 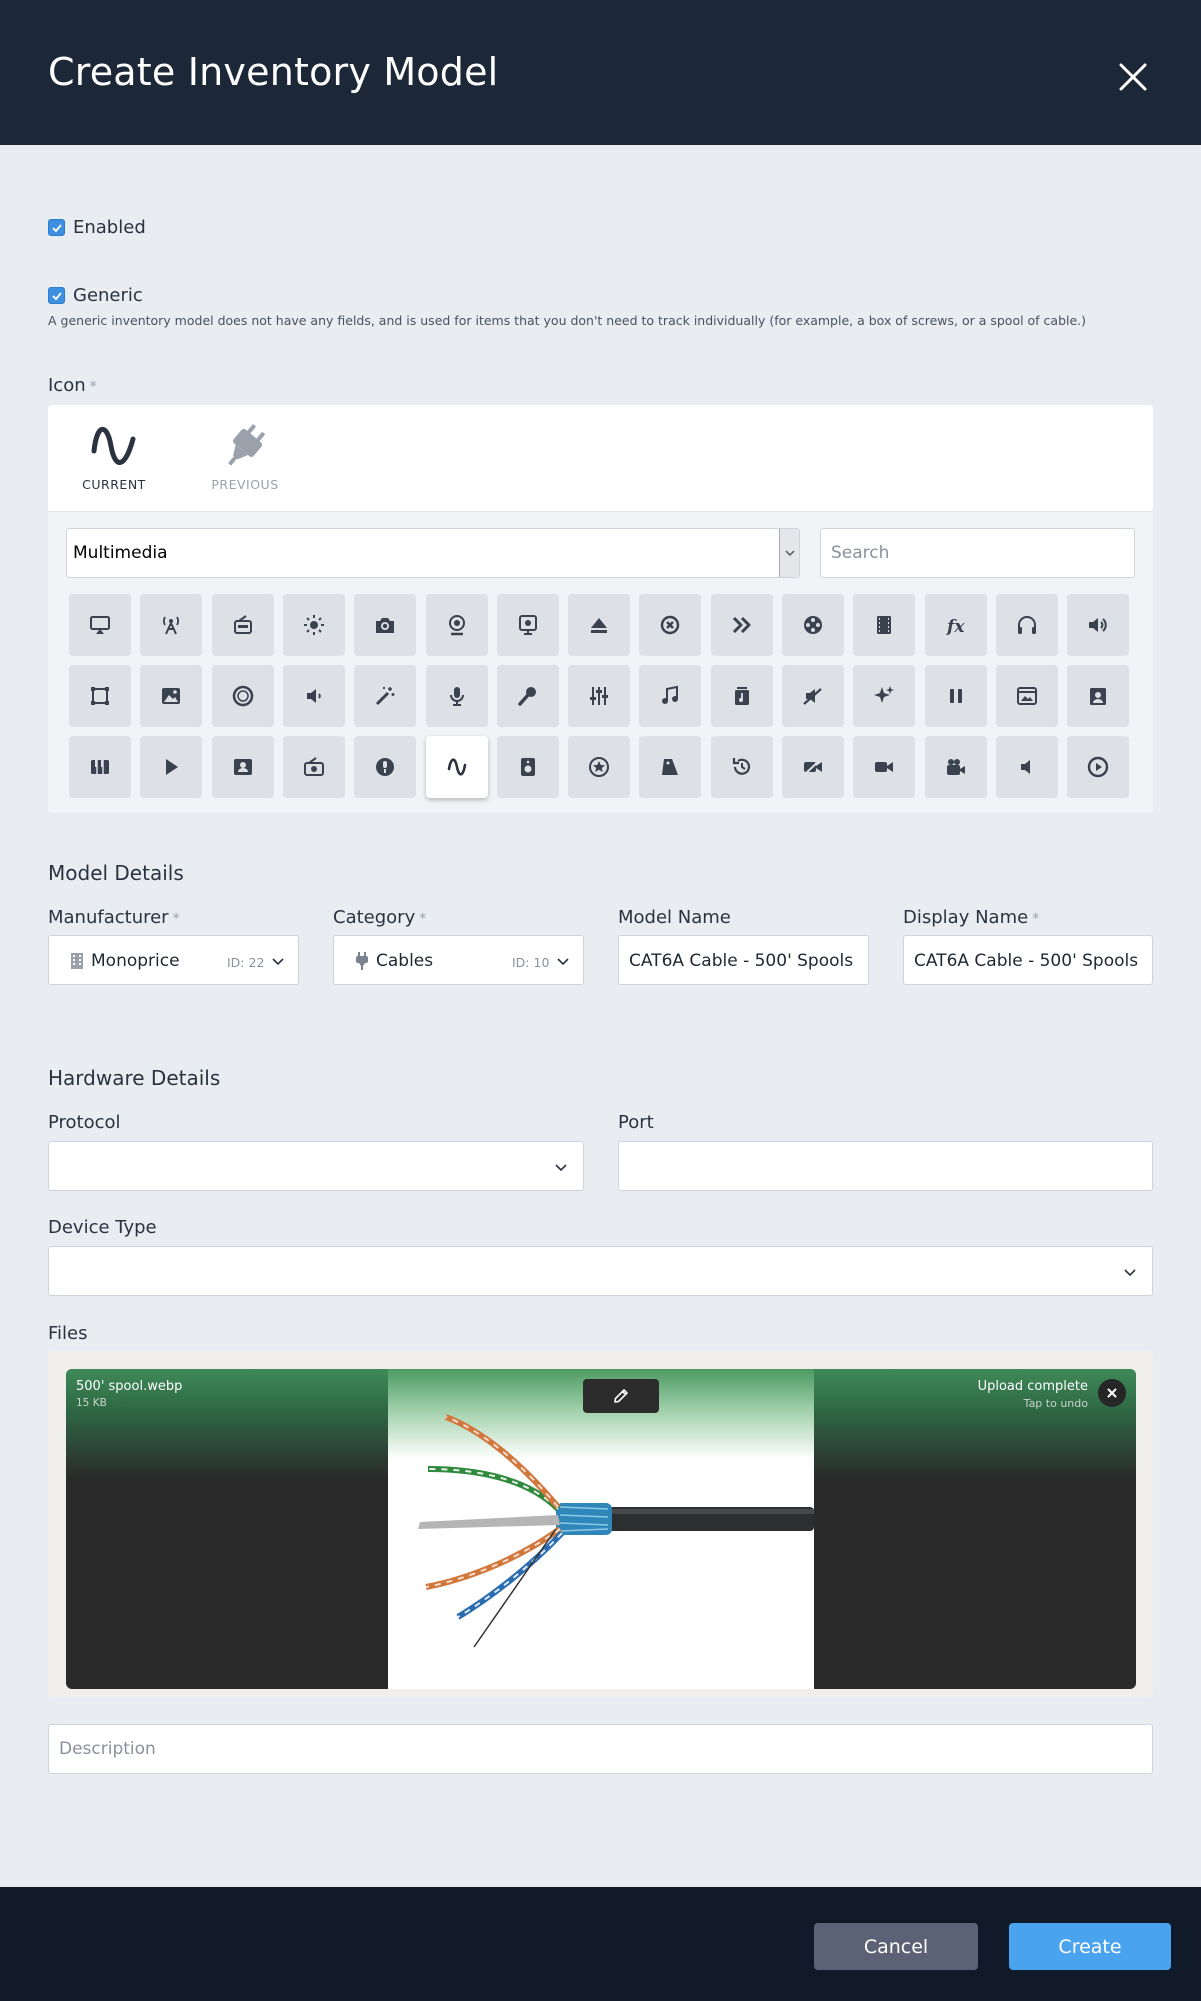 What do you see at coordinates (134, 1078) in the screenshot?
I see `hardware-details-title: Hardware Details` at bounding box center [134, 1078].